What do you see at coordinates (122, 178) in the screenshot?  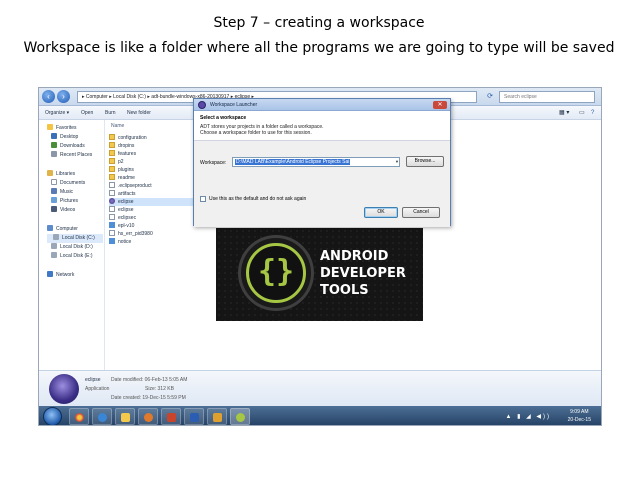 I see `list-item: readme` at bounding box center [122, 178].